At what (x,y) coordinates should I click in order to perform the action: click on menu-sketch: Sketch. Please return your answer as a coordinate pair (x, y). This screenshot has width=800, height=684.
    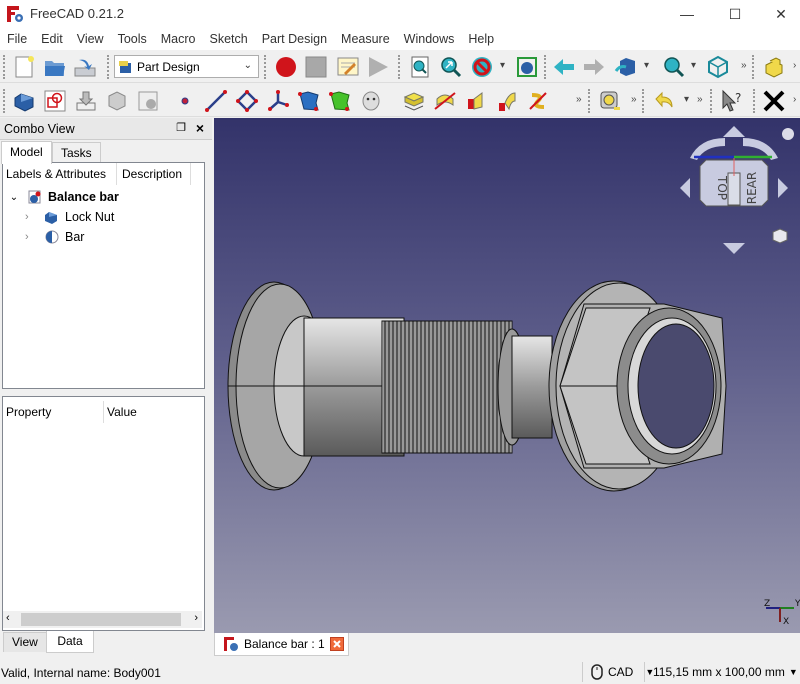
    Looking at the image, I should click on (229, 39).